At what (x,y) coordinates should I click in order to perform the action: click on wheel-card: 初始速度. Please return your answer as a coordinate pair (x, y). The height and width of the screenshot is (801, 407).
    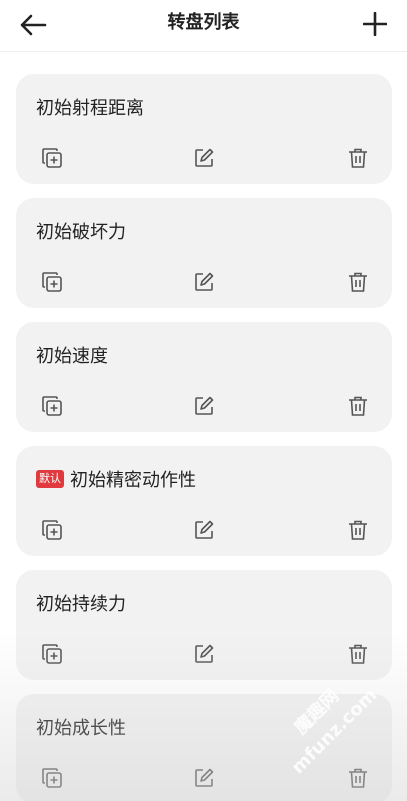
    Looking at the image, I should click on (204, 377).